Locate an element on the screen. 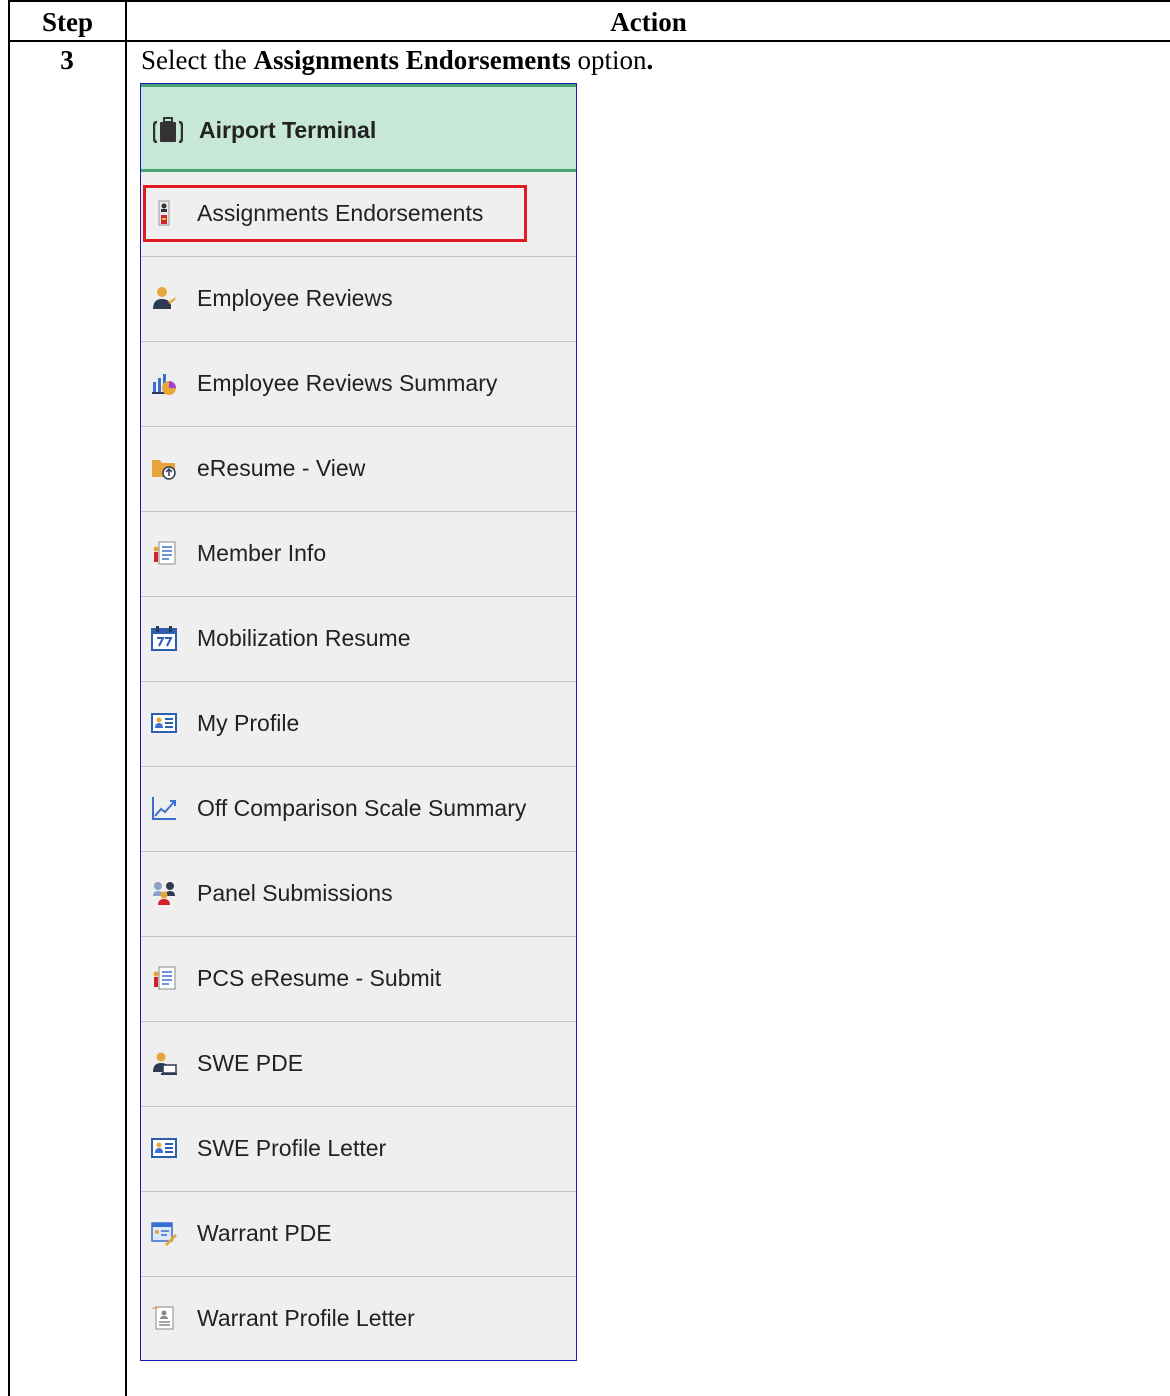 The image size is (1170, 1396). menu-item-off-comparison-scale-summary: Off Comparison Scale Summary is located at coordinates (358, 809).